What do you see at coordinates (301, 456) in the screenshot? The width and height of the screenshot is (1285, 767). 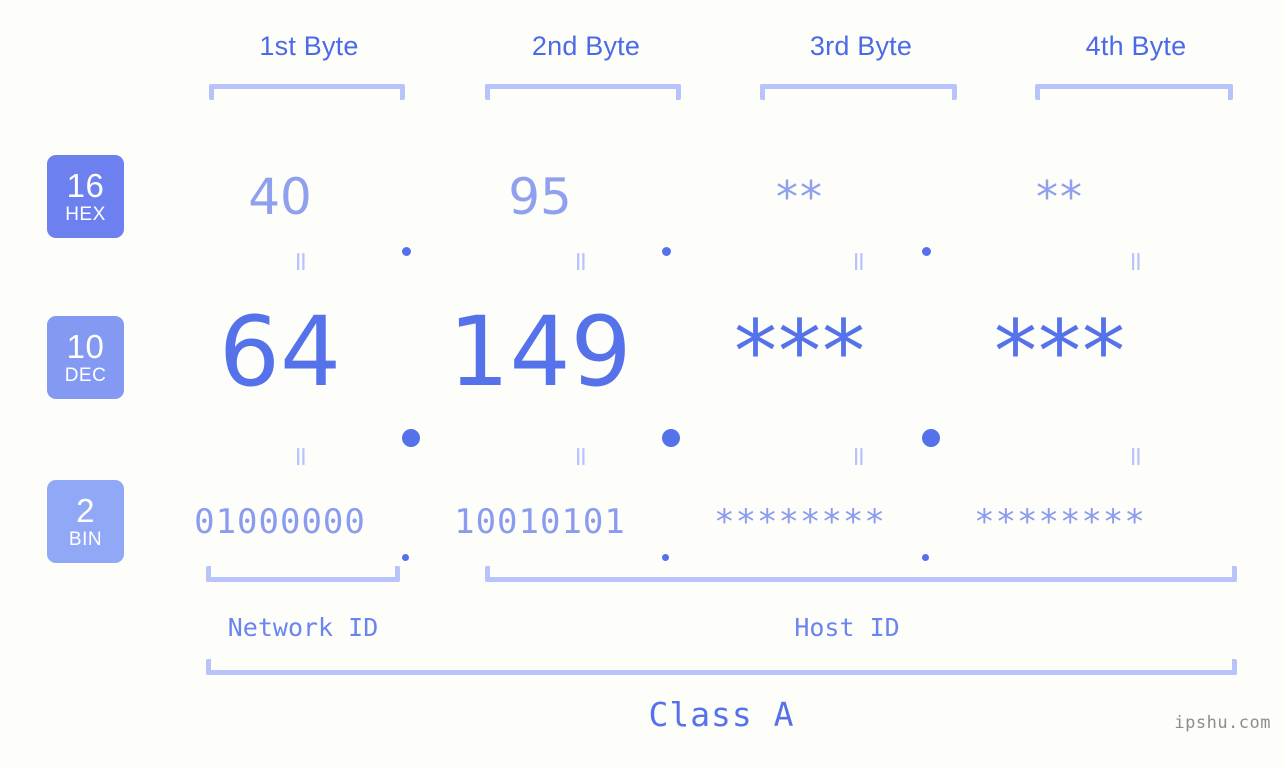 I see `equals-icon-dec-bin-1: =` at bounding box center [301, 456].